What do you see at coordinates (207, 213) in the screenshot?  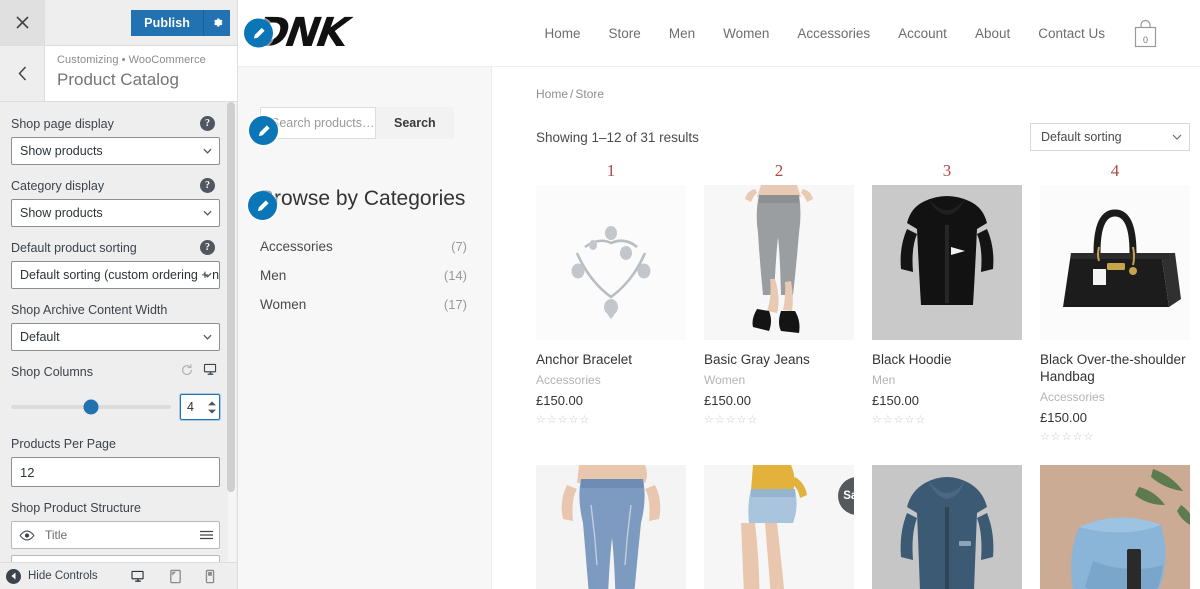 I see `chevron-down-icon` at bounding box center [207, 213].